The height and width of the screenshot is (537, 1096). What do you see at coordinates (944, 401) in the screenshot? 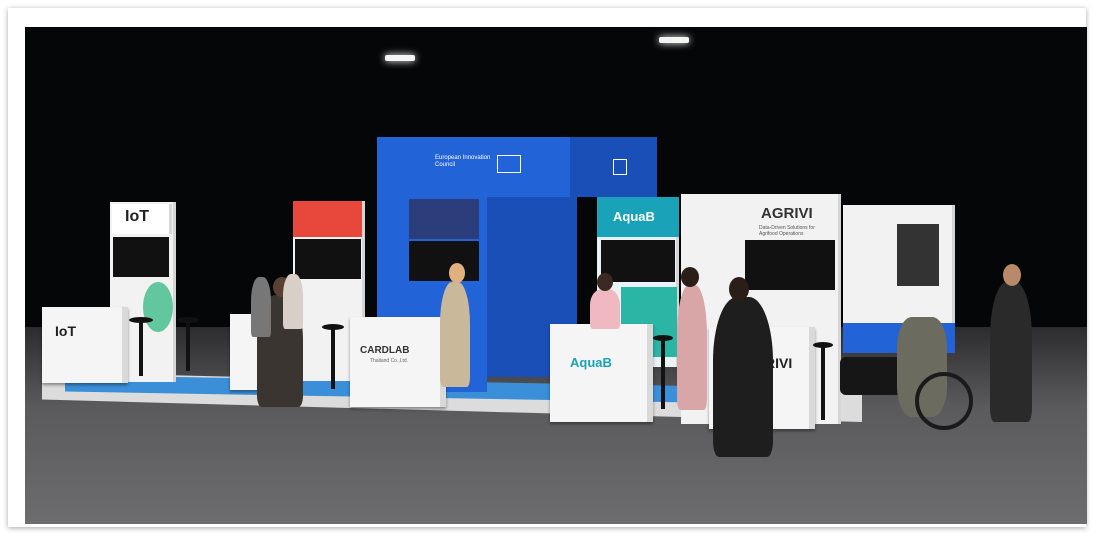
I see `wheelchair` at bounding box center [944, 401].